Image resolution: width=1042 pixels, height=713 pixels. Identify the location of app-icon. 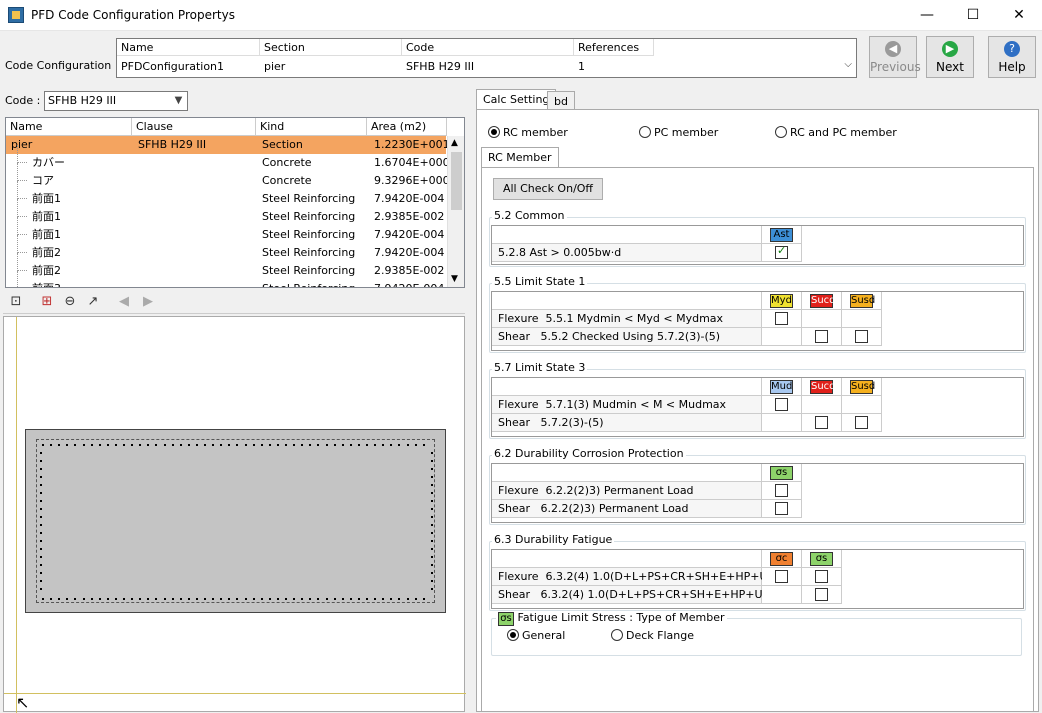
(16, 15).